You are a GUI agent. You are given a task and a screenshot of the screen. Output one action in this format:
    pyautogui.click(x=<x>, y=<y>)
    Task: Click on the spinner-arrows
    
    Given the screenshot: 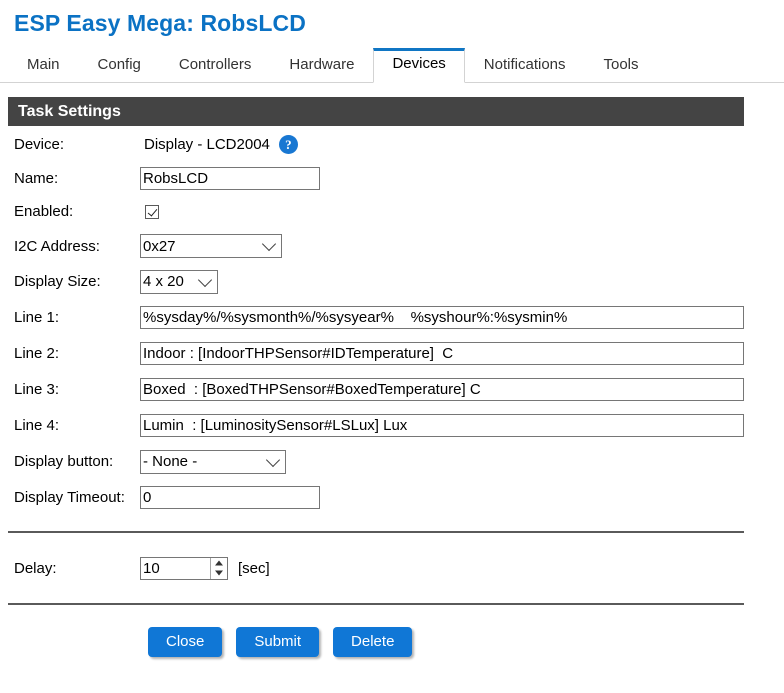 What is the action you would take?
    pyautogui.click(x=218, y=568)
    